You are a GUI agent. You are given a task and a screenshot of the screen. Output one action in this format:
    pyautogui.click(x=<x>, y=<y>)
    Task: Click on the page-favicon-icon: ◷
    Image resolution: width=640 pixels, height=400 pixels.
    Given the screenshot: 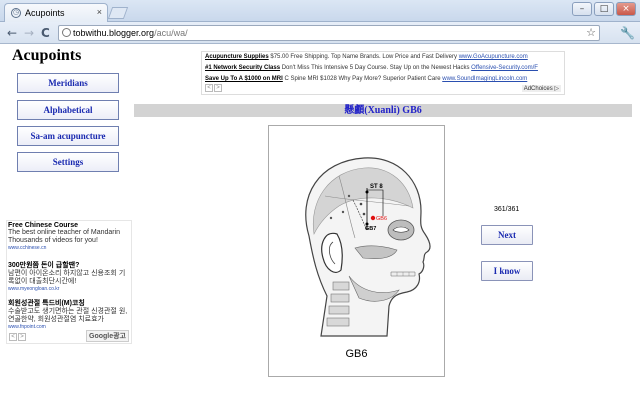 What is the action you would take?
    pyautogui.click(x=16, y=13)
    